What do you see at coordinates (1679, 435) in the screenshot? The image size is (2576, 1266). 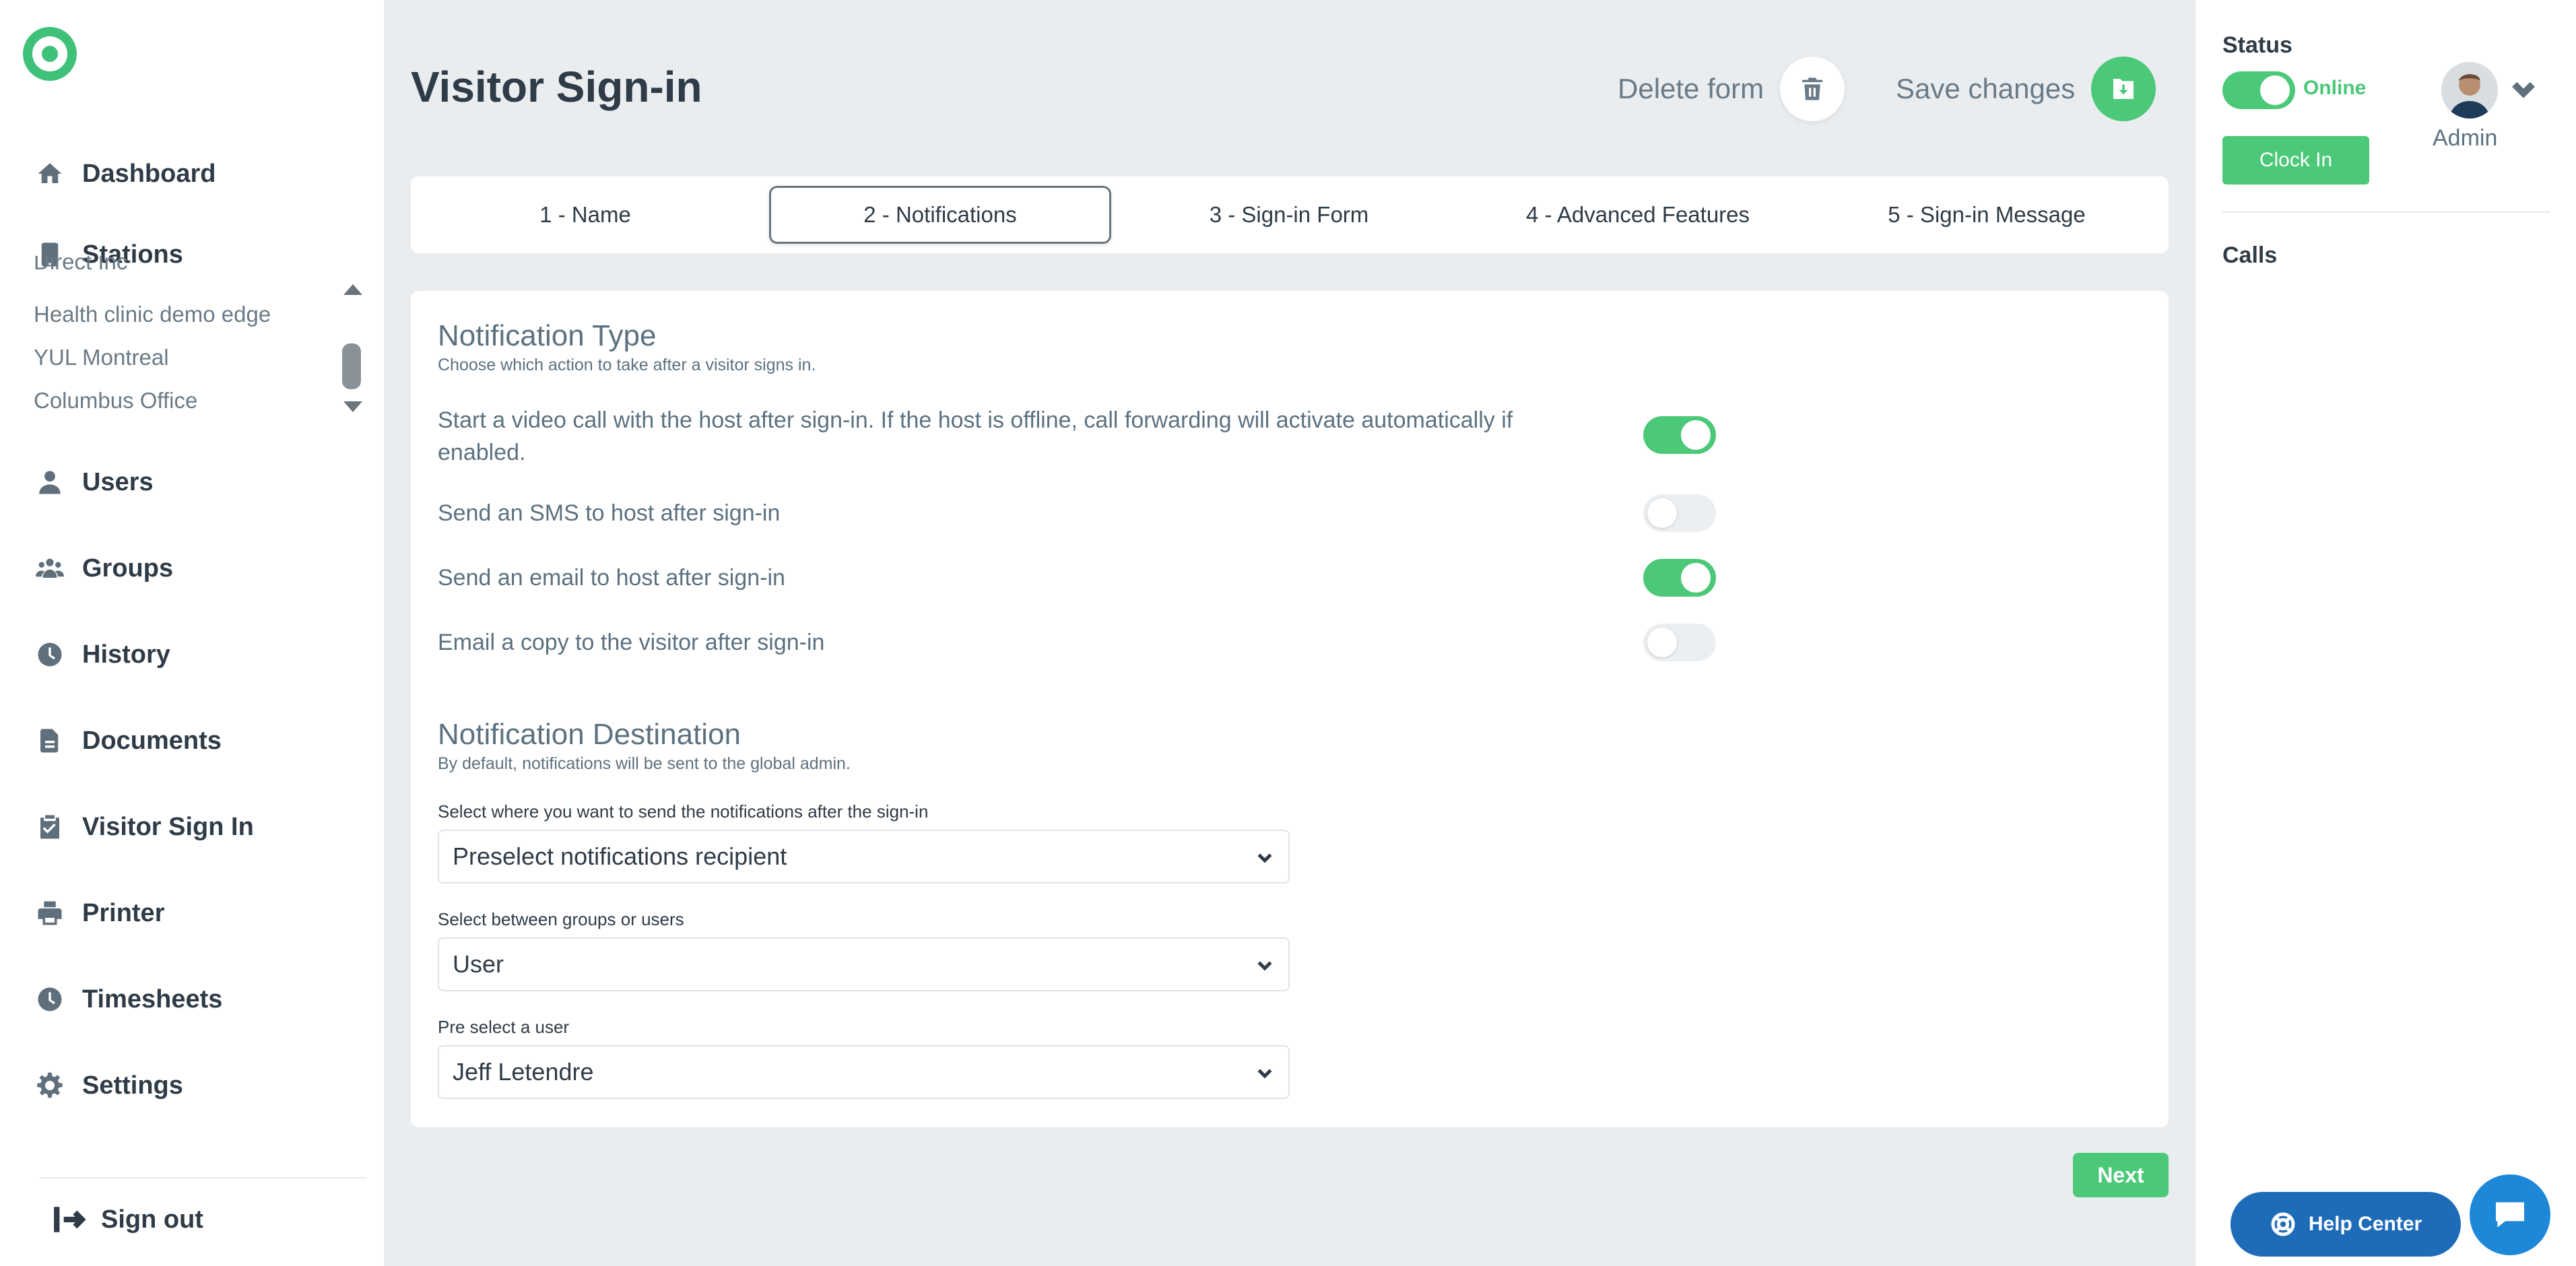 I see `toggle-video-call` at bounding box center [1679, 435].